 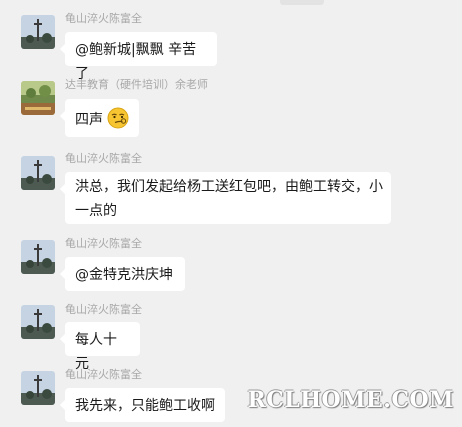 I want to click on smirk-emoji-icon, so click(x=118, y=118).